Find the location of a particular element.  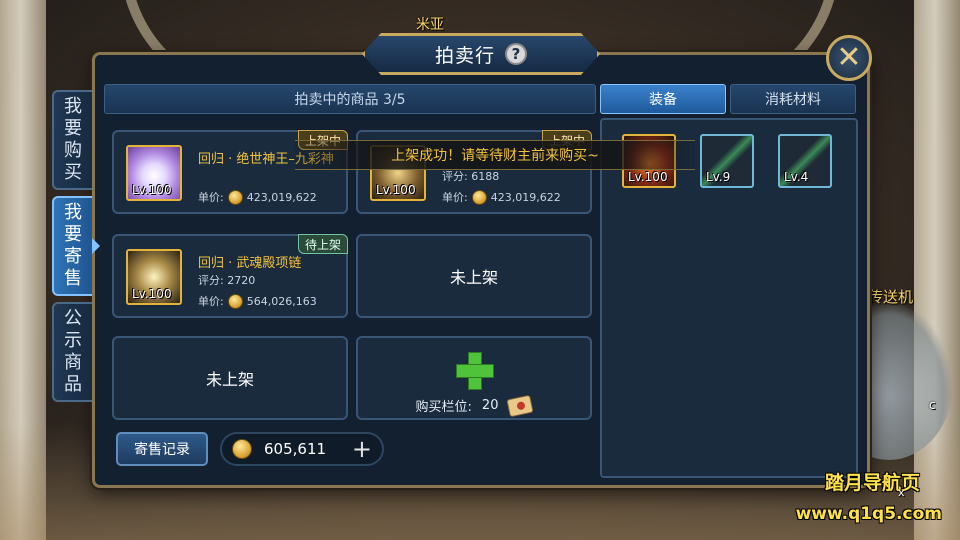

scene-teleporter-label: 传送机 is located at coordinates (890, 296).